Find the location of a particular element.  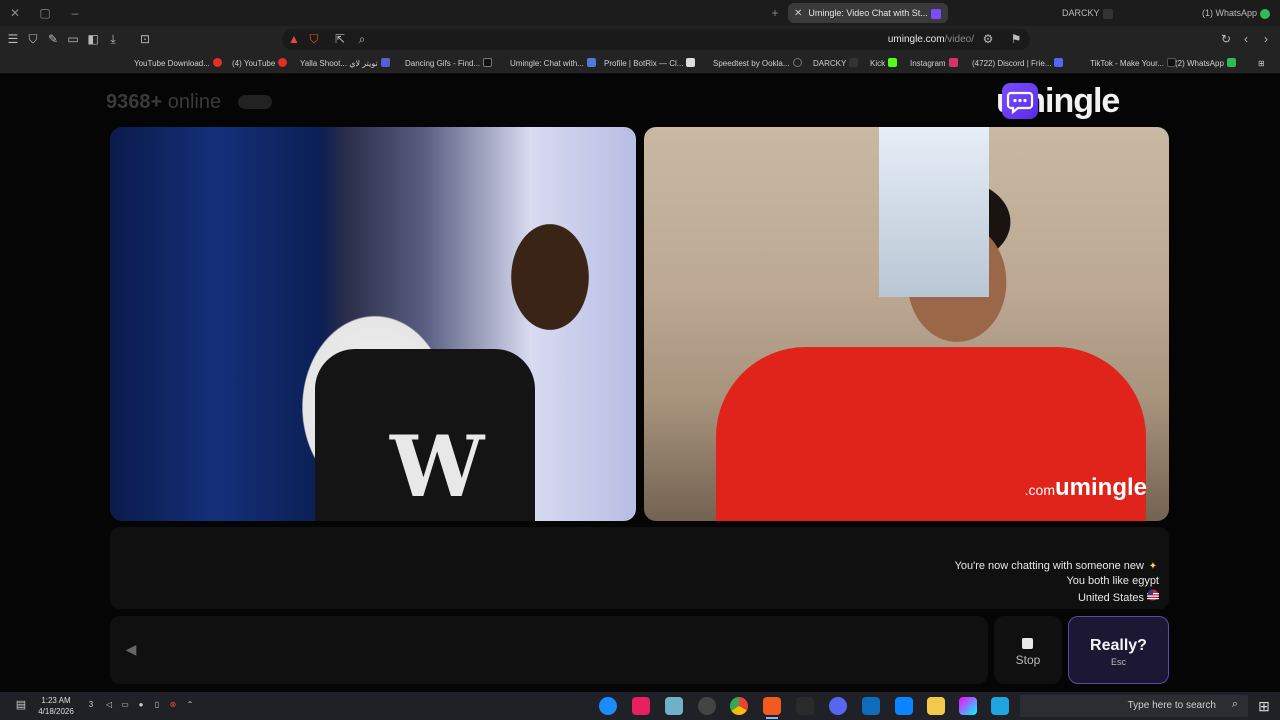

youtube-download-icon is located at coordinates (217, 62).